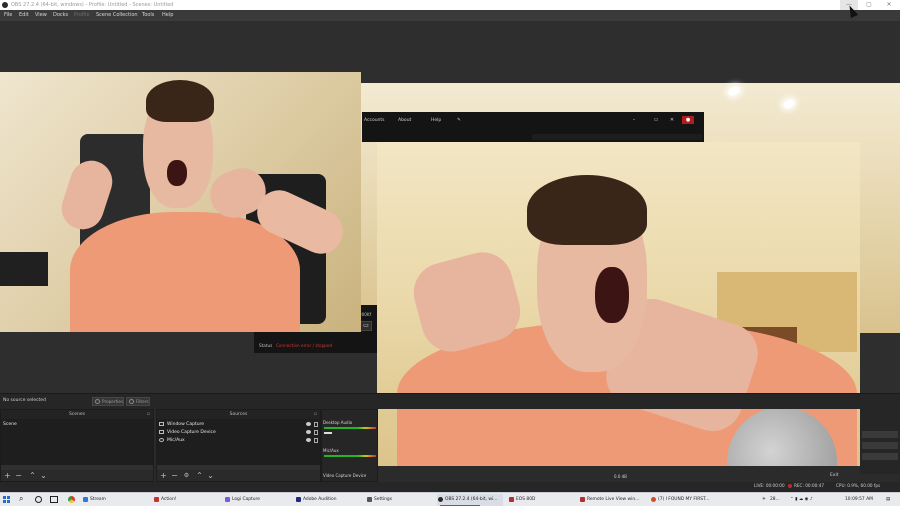  What do you see at coordinates (115, 500) in the screenshot?
I see `taskbar-item-stream: Stream` at bounding box center [115, 500].